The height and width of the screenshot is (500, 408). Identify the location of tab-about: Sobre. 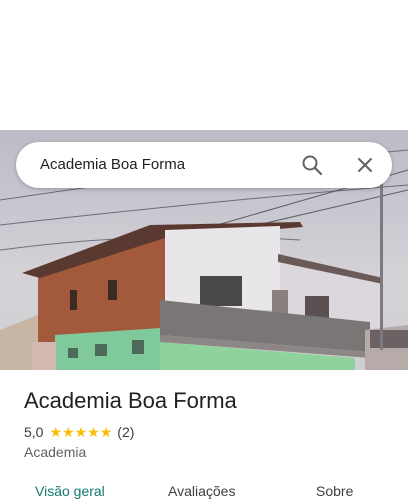
(334, 491).